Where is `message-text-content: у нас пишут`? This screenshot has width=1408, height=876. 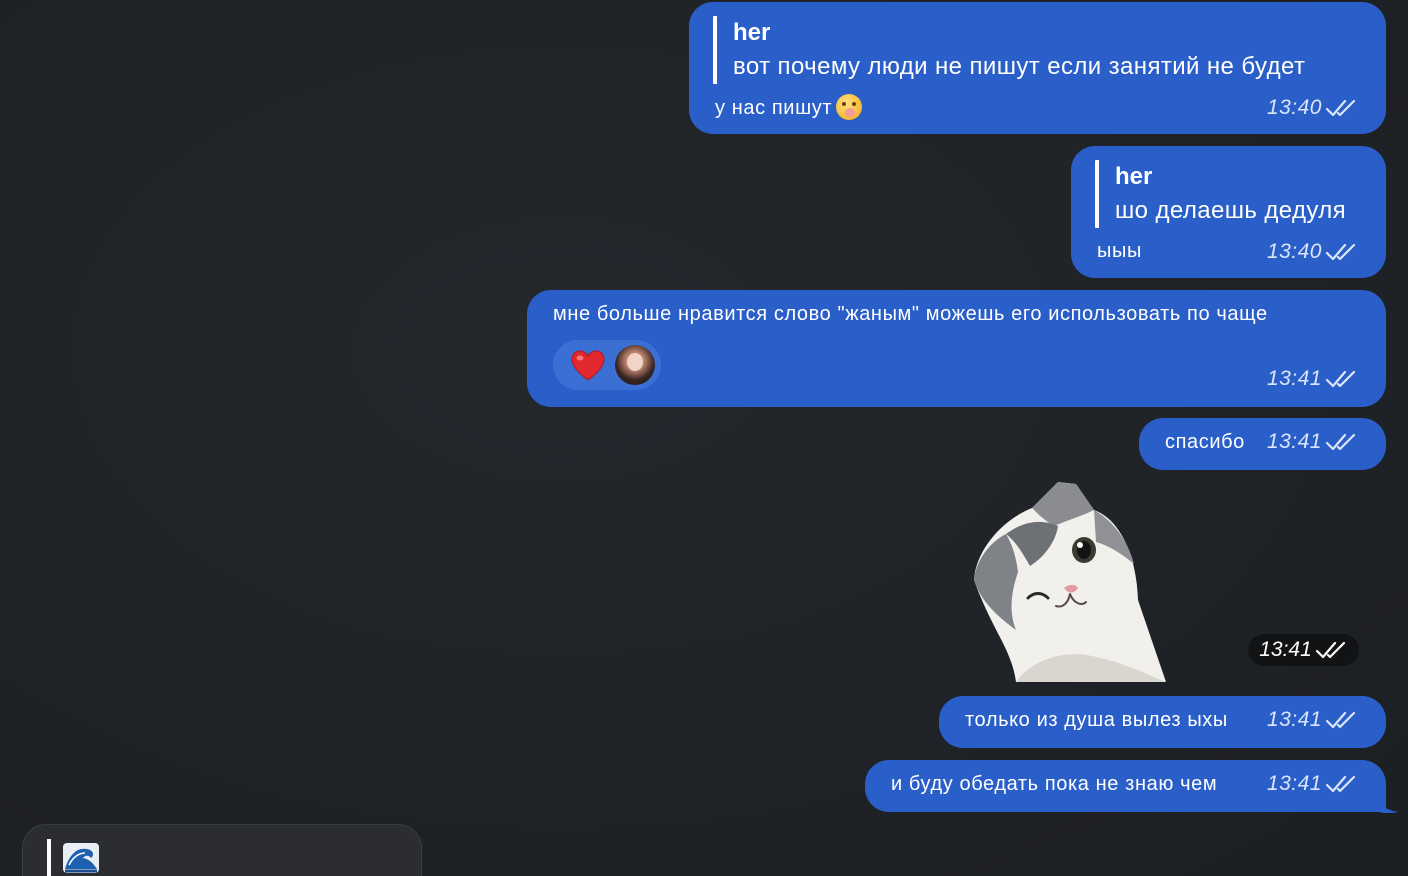
message-text-content: у нас пишут is located at coordinates (774, 108).